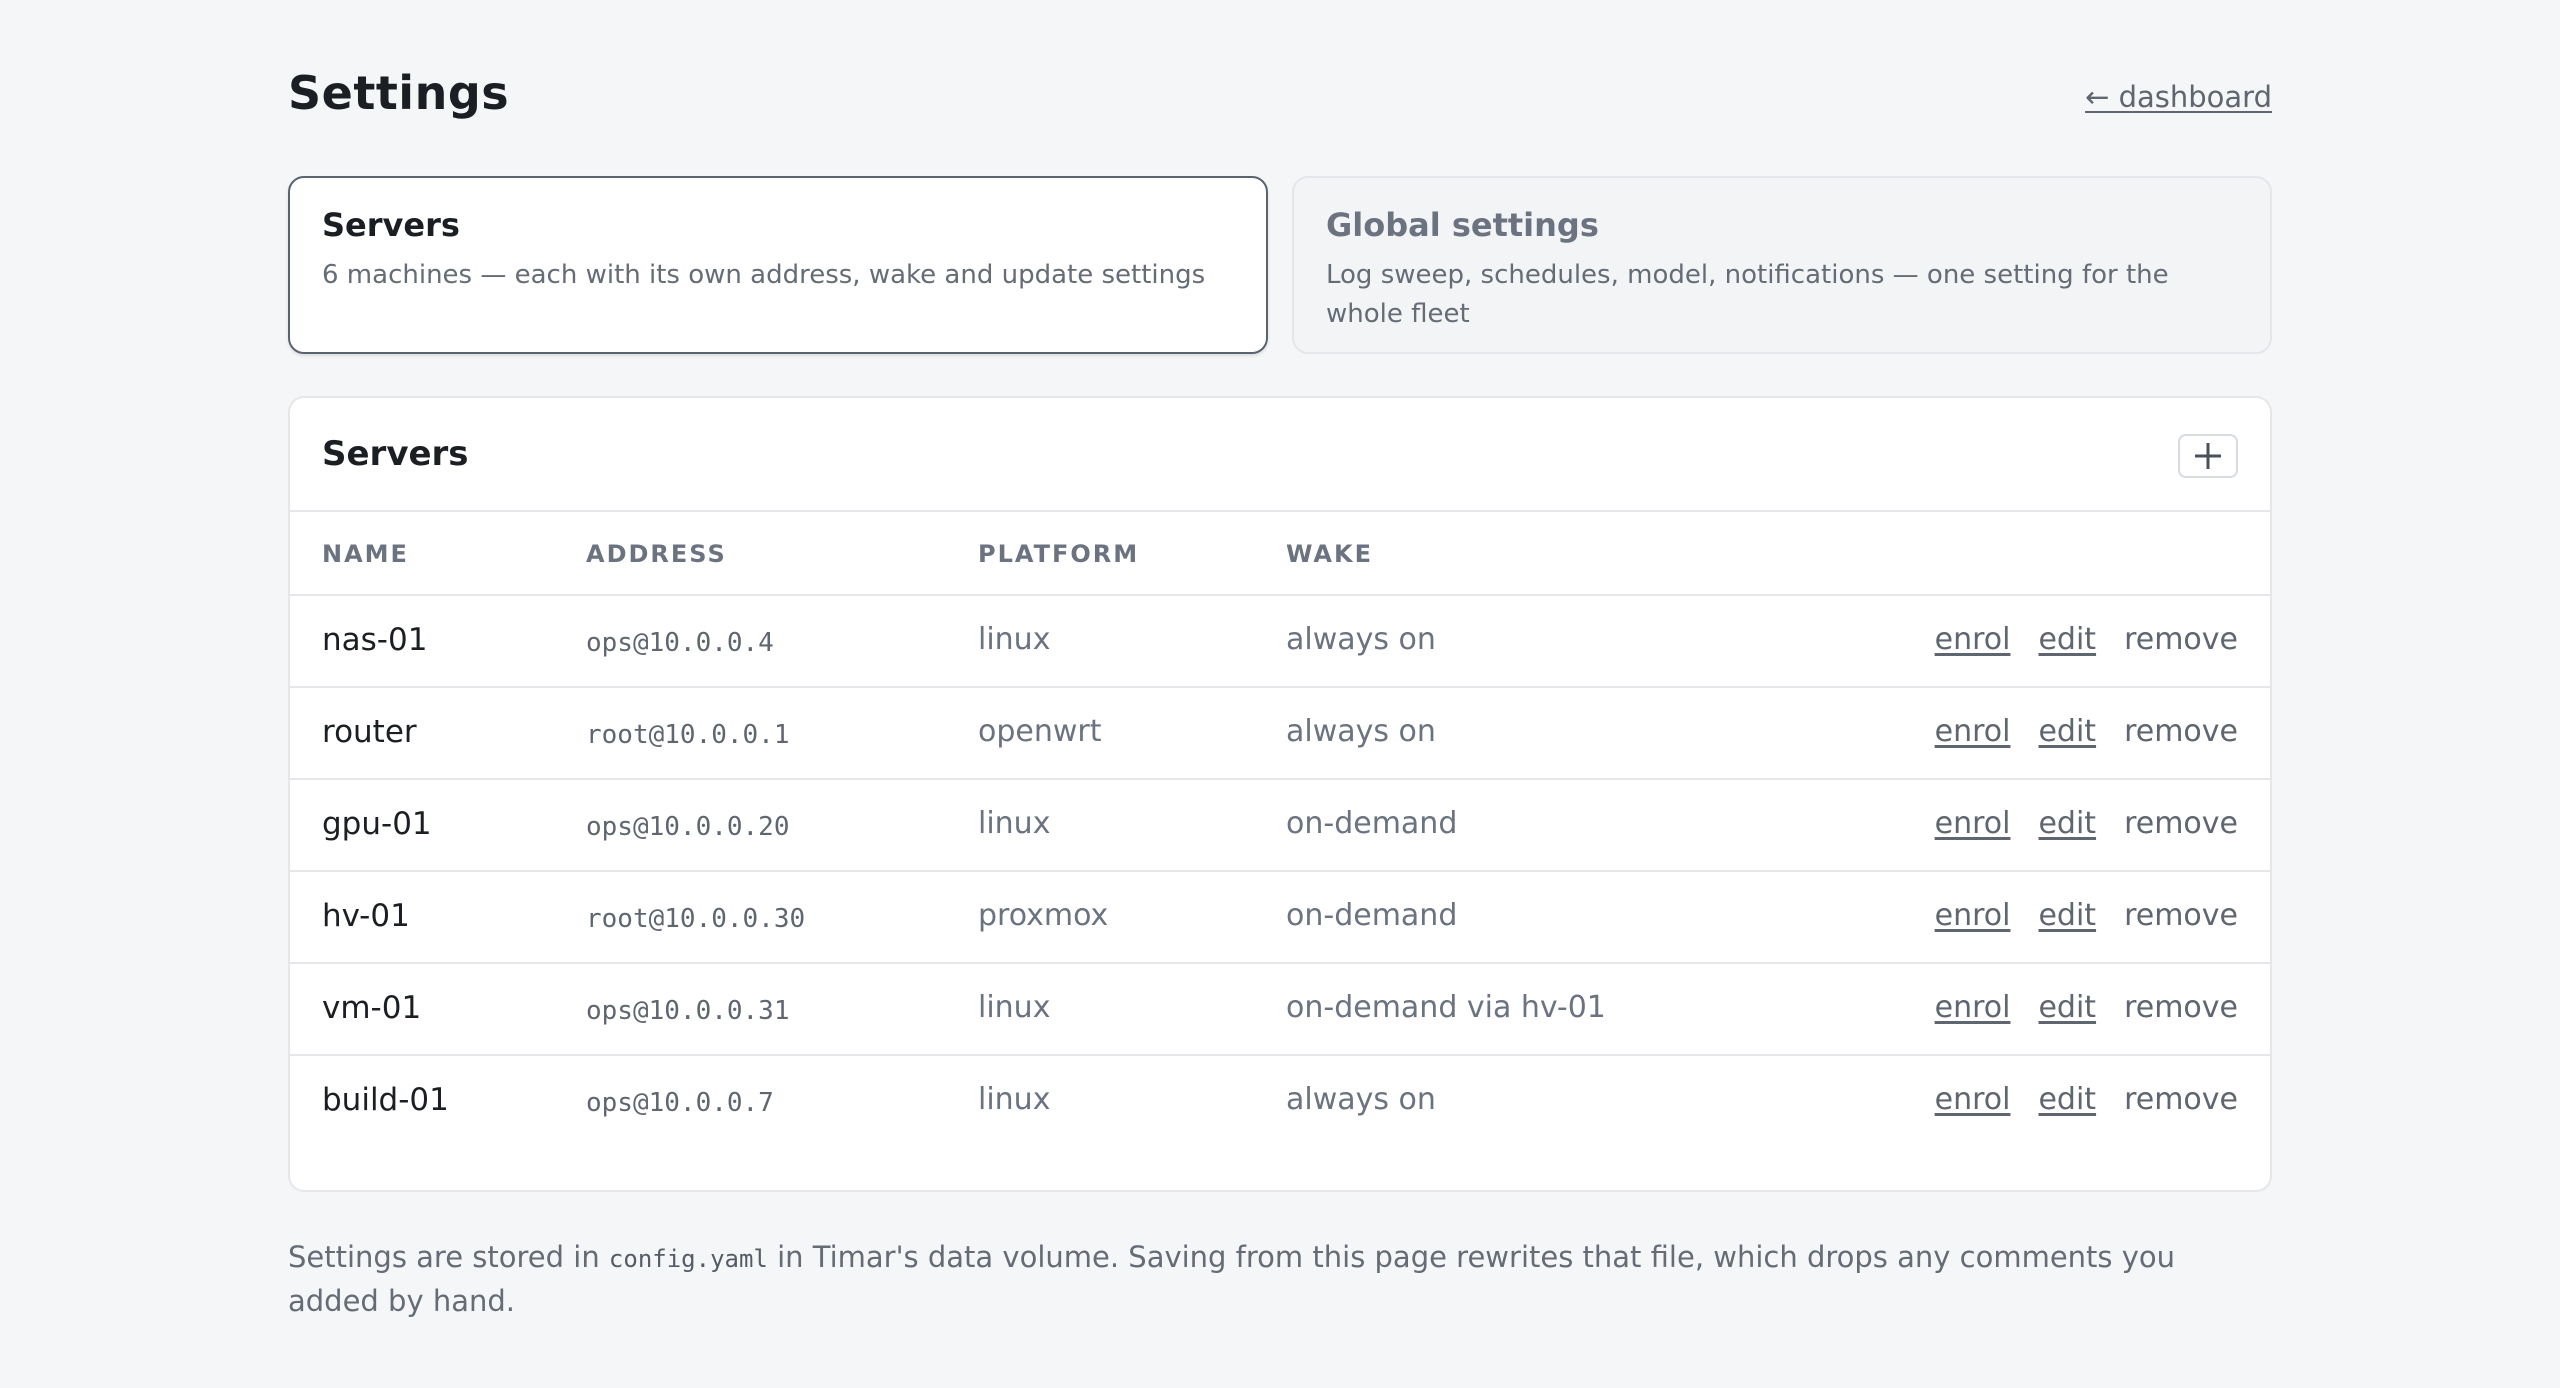  Describe the element at coordinates (372, 1008) in the screenshot. I see `server-name: vm-01` at that location.